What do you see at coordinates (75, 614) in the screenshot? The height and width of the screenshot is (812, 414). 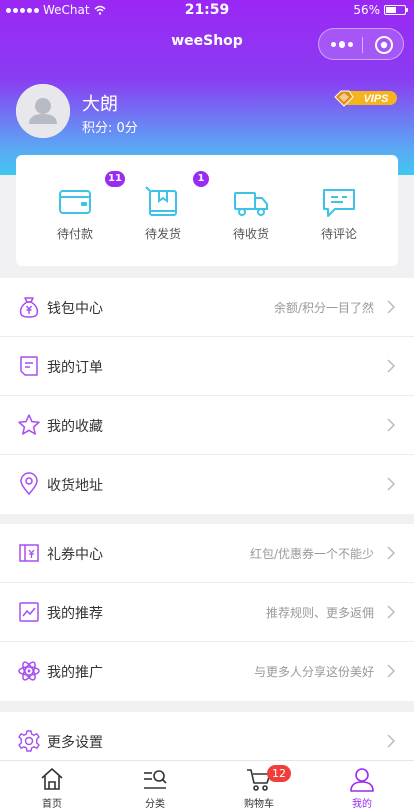 I see `menu-item-label: 我的推荐` at bounding box center [75, 614].